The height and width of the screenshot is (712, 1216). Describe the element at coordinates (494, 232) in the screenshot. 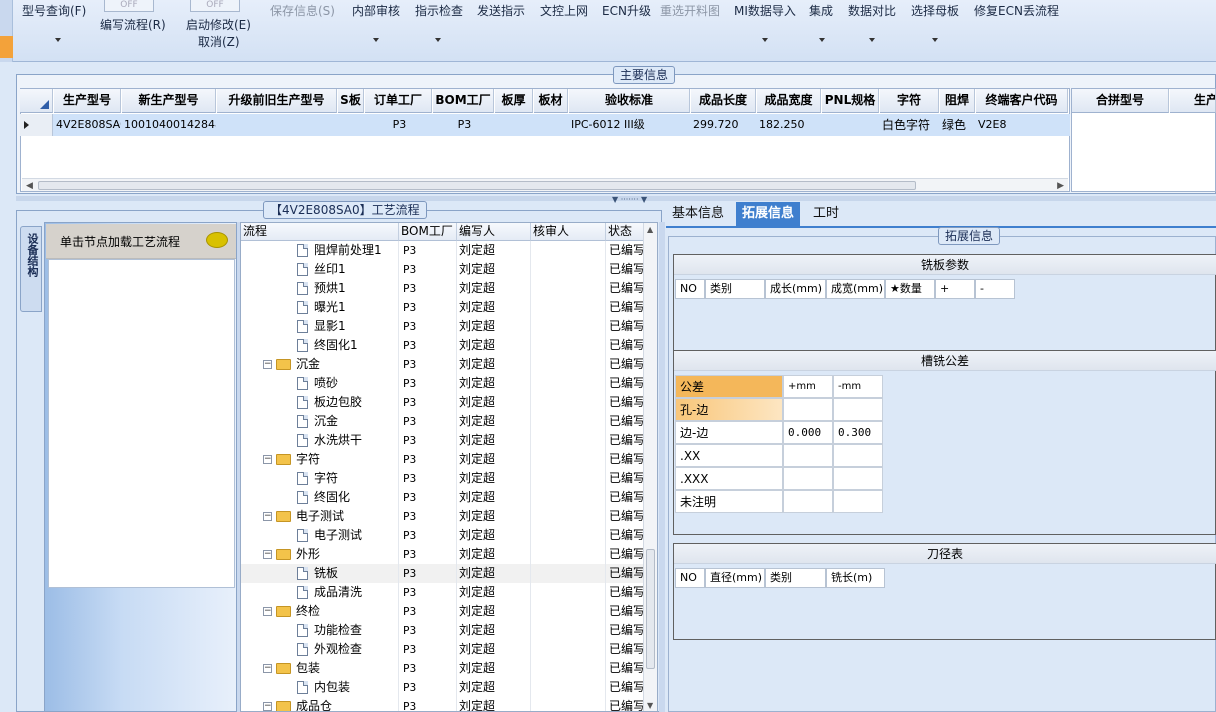

I see `tree-col-header: 编写人` at that location.